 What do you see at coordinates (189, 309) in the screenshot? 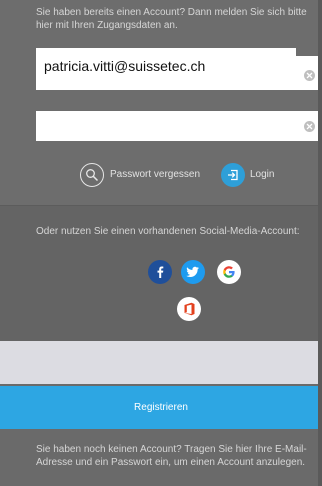
I see `office-icon` at bounding box center [189, 309].